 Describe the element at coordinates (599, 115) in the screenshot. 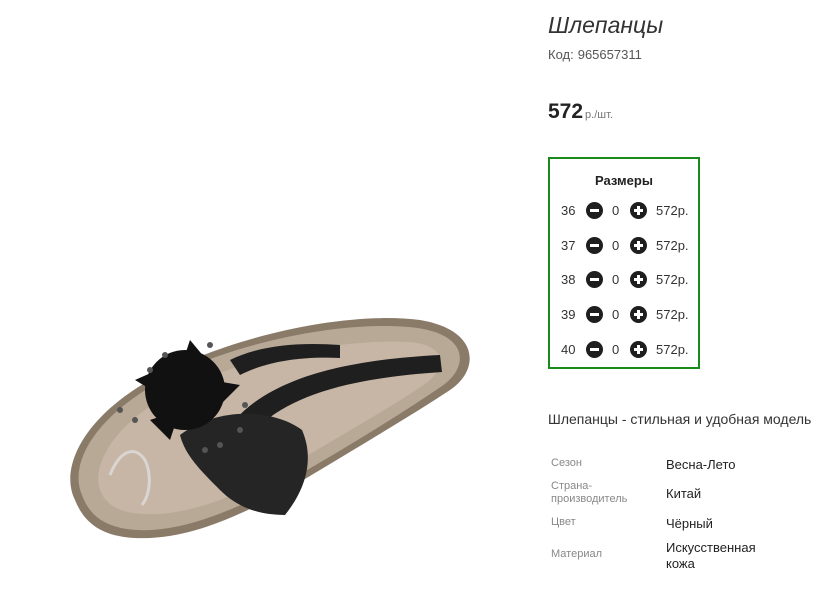

I see `price-unit: р./шт.` at that location.